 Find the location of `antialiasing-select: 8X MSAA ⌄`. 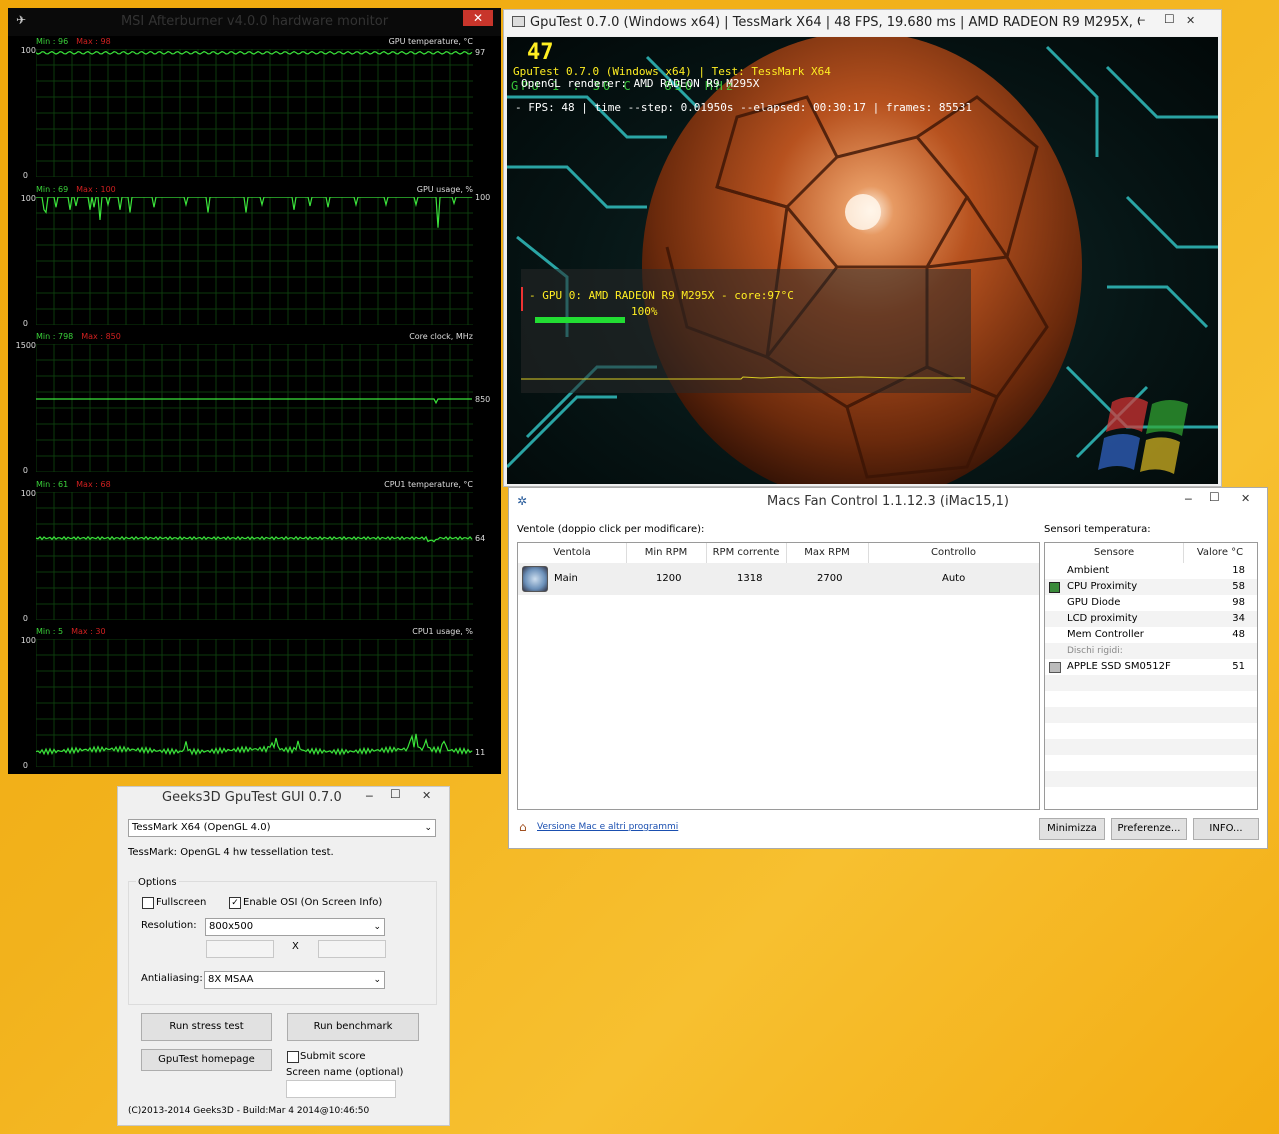

antialiasing-select: 8X MSAA ⌄ is located at coordinates (294, 980).